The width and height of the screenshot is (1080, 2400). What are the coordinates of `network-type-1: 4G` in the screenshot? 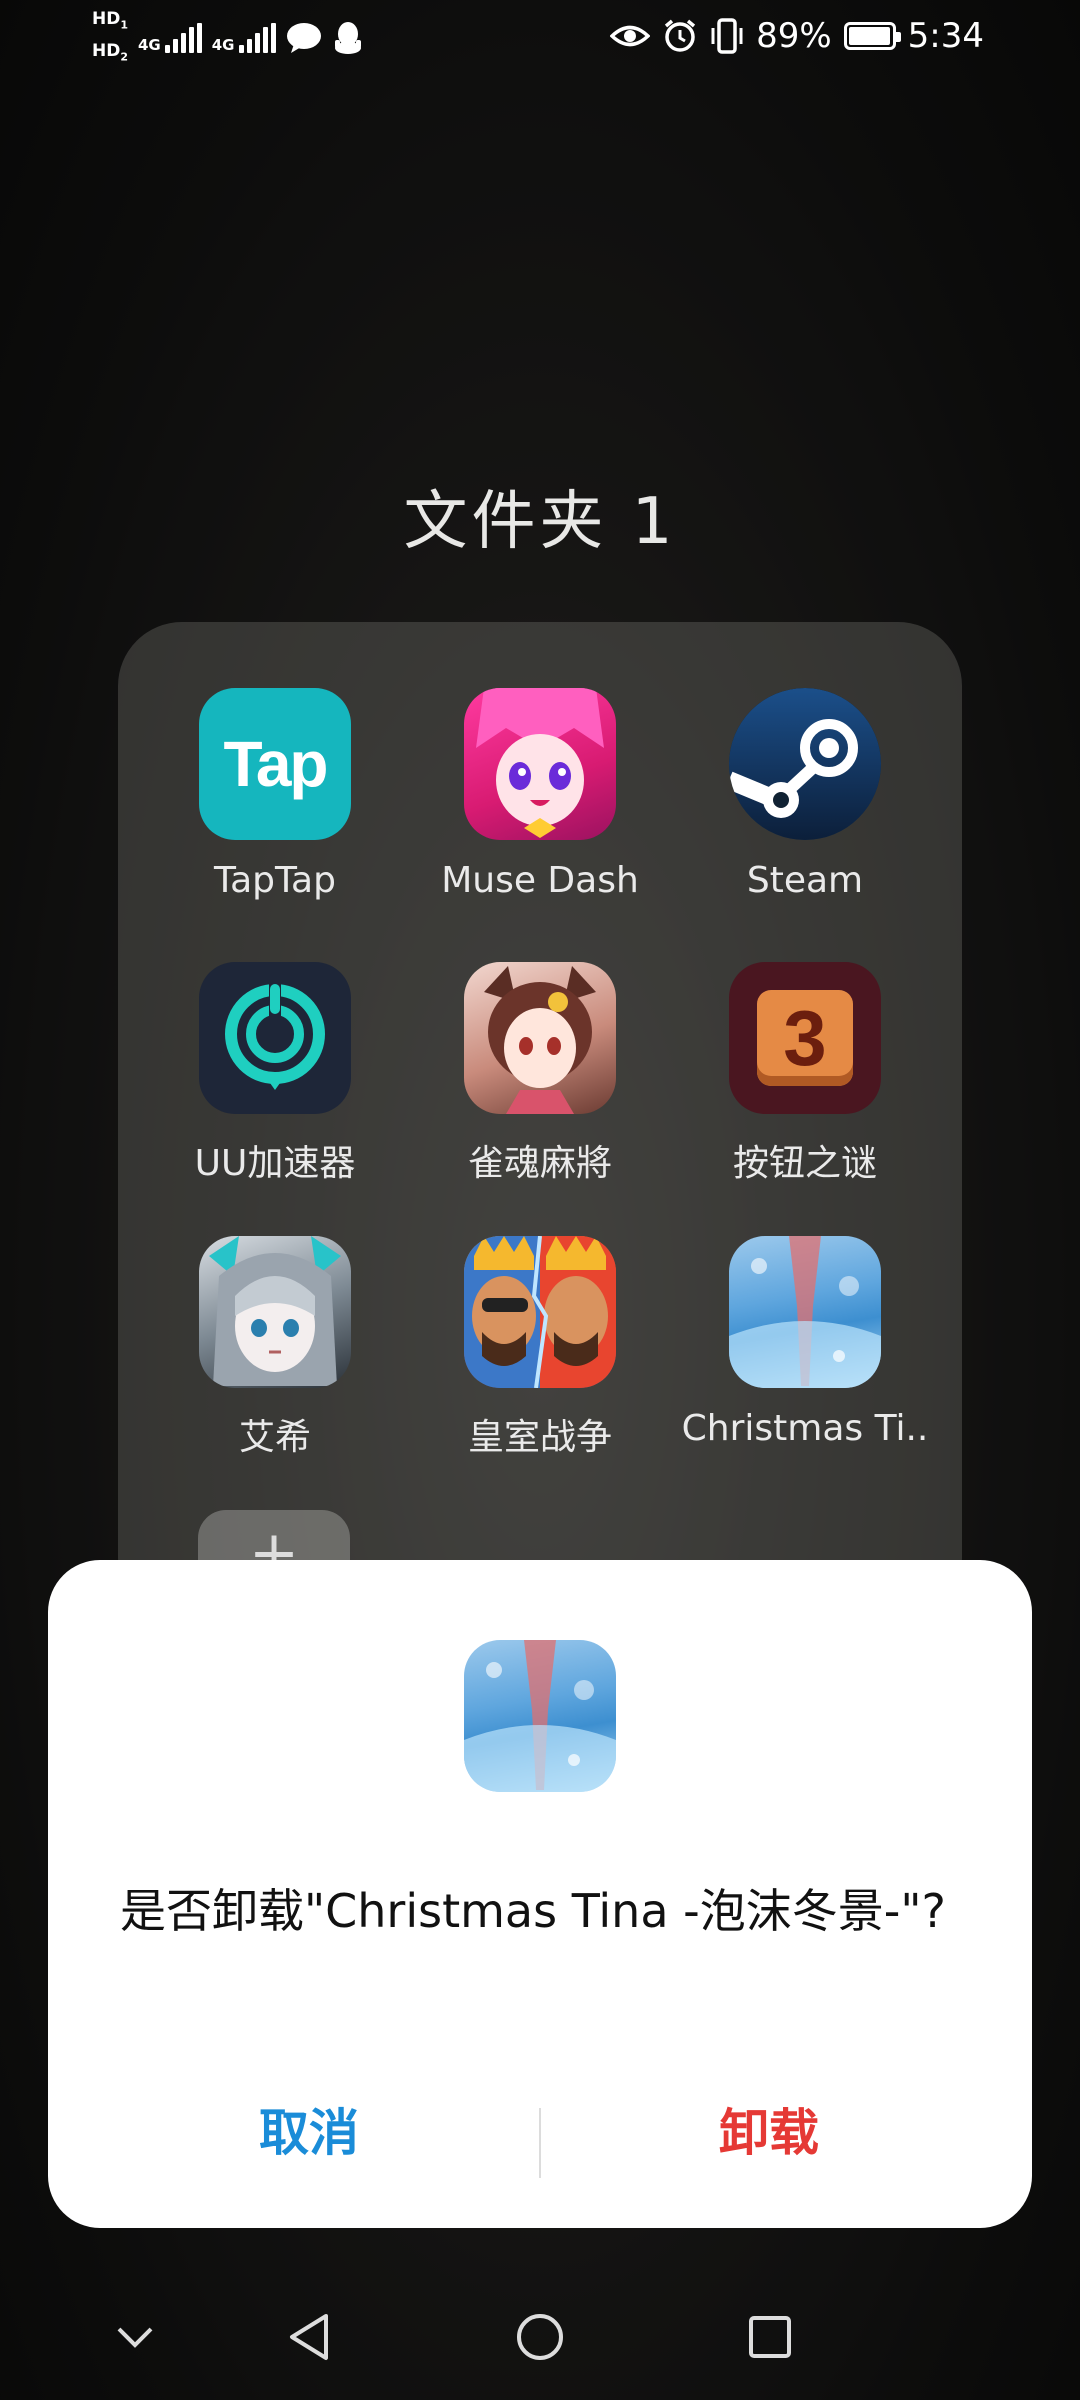 It's located at (149, 45).